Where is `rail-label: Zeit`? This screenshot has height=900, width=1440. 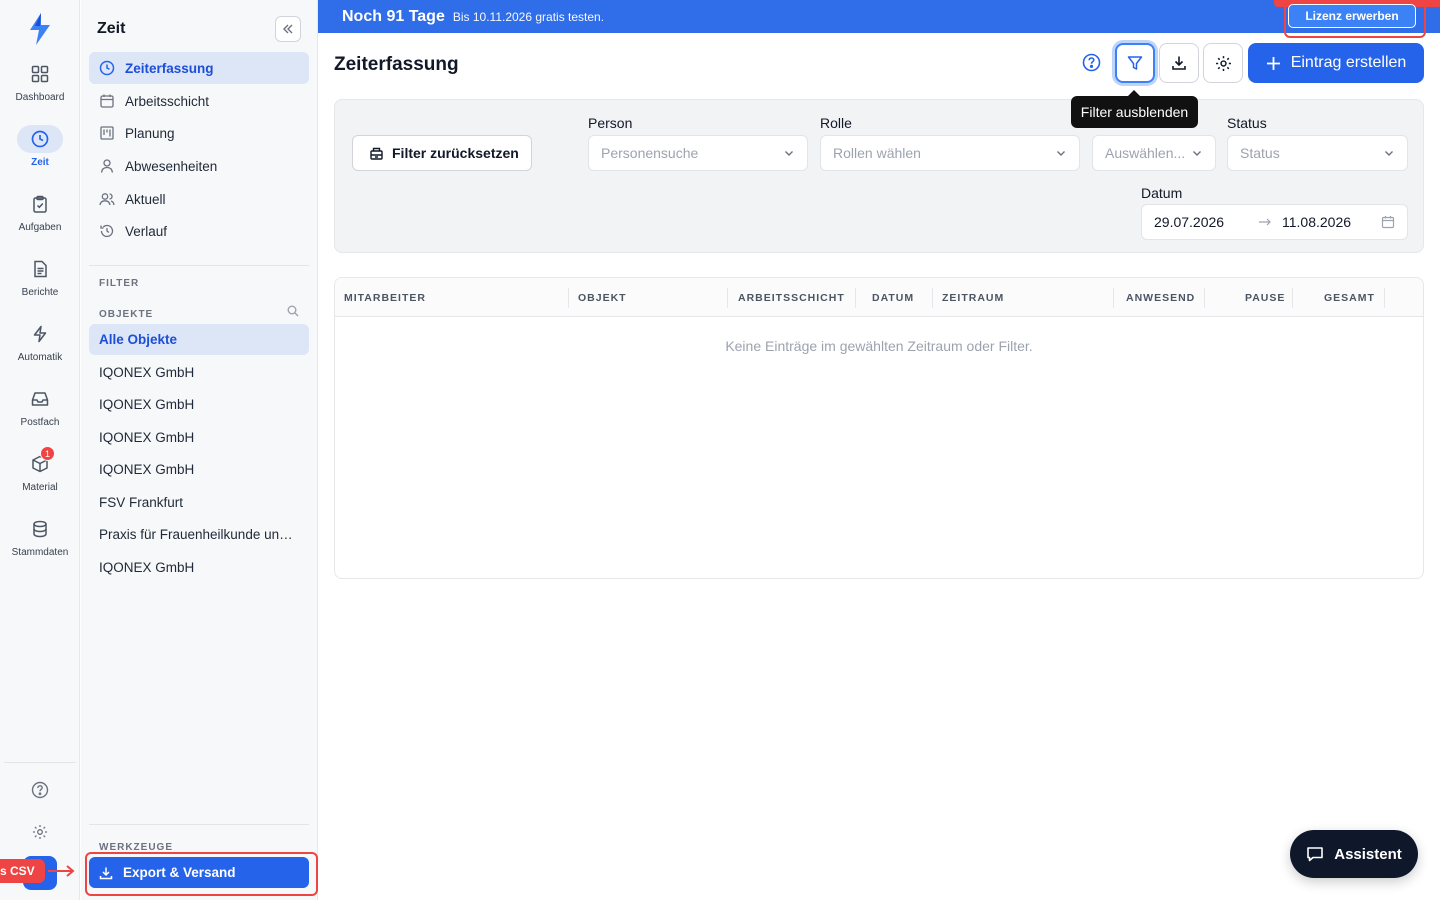
rail-label: Zeit is located at coordinates (40, 162).